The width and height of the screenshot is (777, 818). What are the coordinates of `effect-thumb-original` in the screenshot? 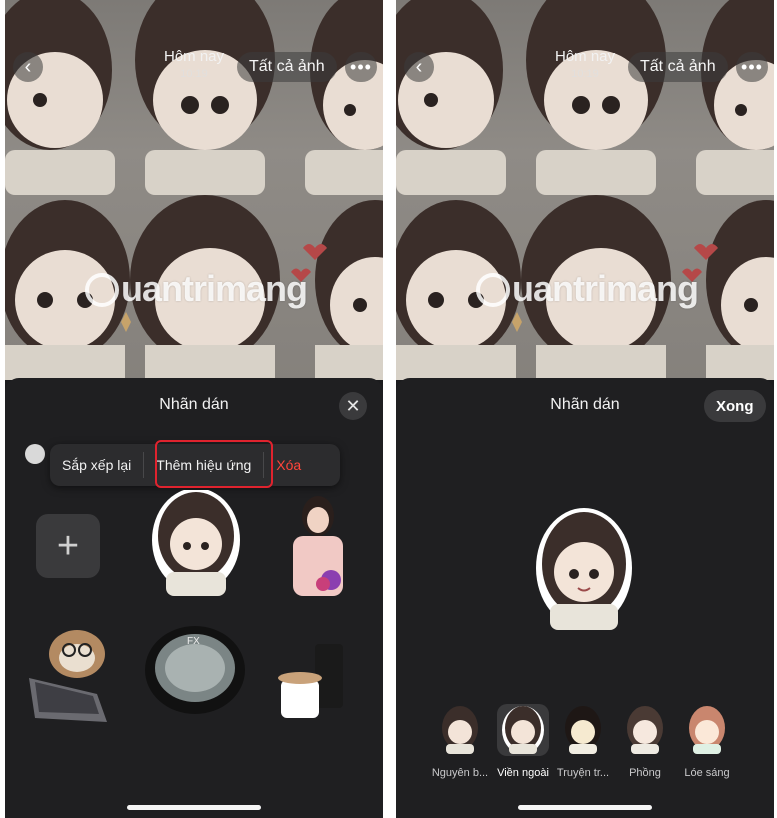 It's located at (460, 730).